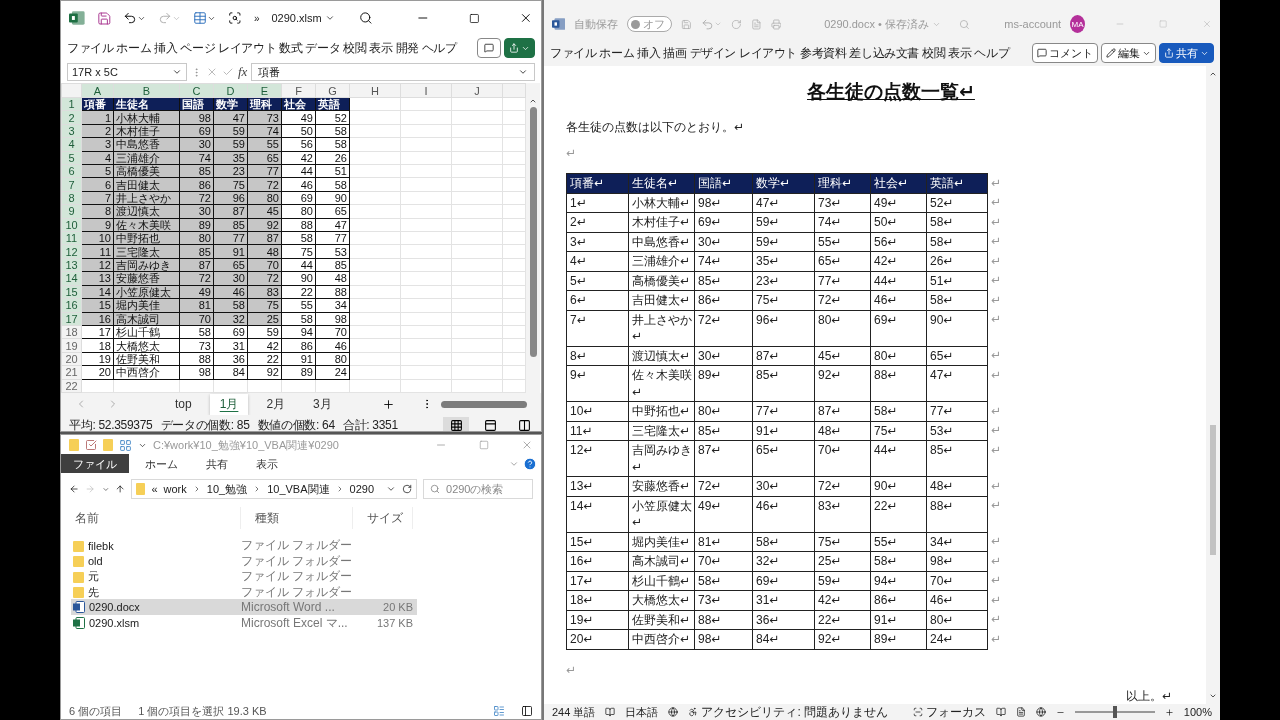 The image size is (1280, 720). I want to click on column-header: C, so click(196, 90).